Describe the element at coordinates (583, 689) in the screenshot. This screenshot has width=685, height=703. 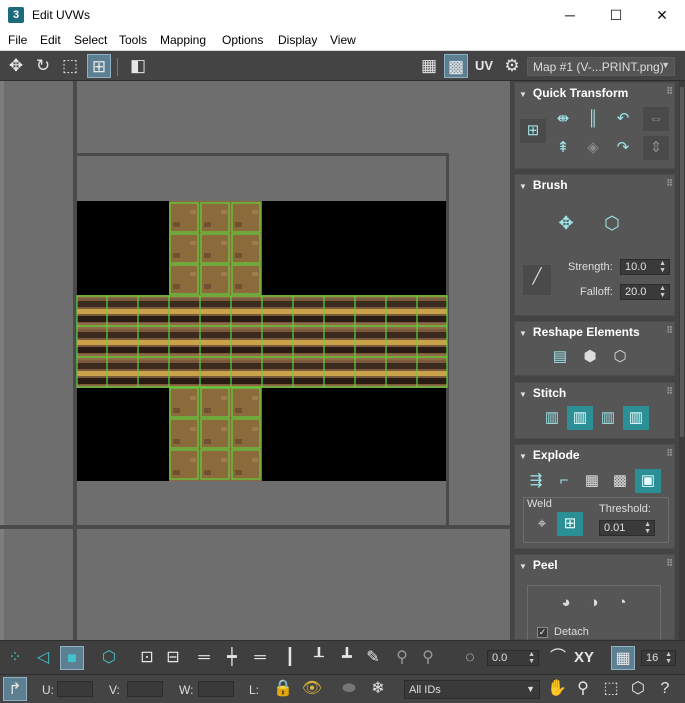
I see `zoom-icon: ⚲` at that location.